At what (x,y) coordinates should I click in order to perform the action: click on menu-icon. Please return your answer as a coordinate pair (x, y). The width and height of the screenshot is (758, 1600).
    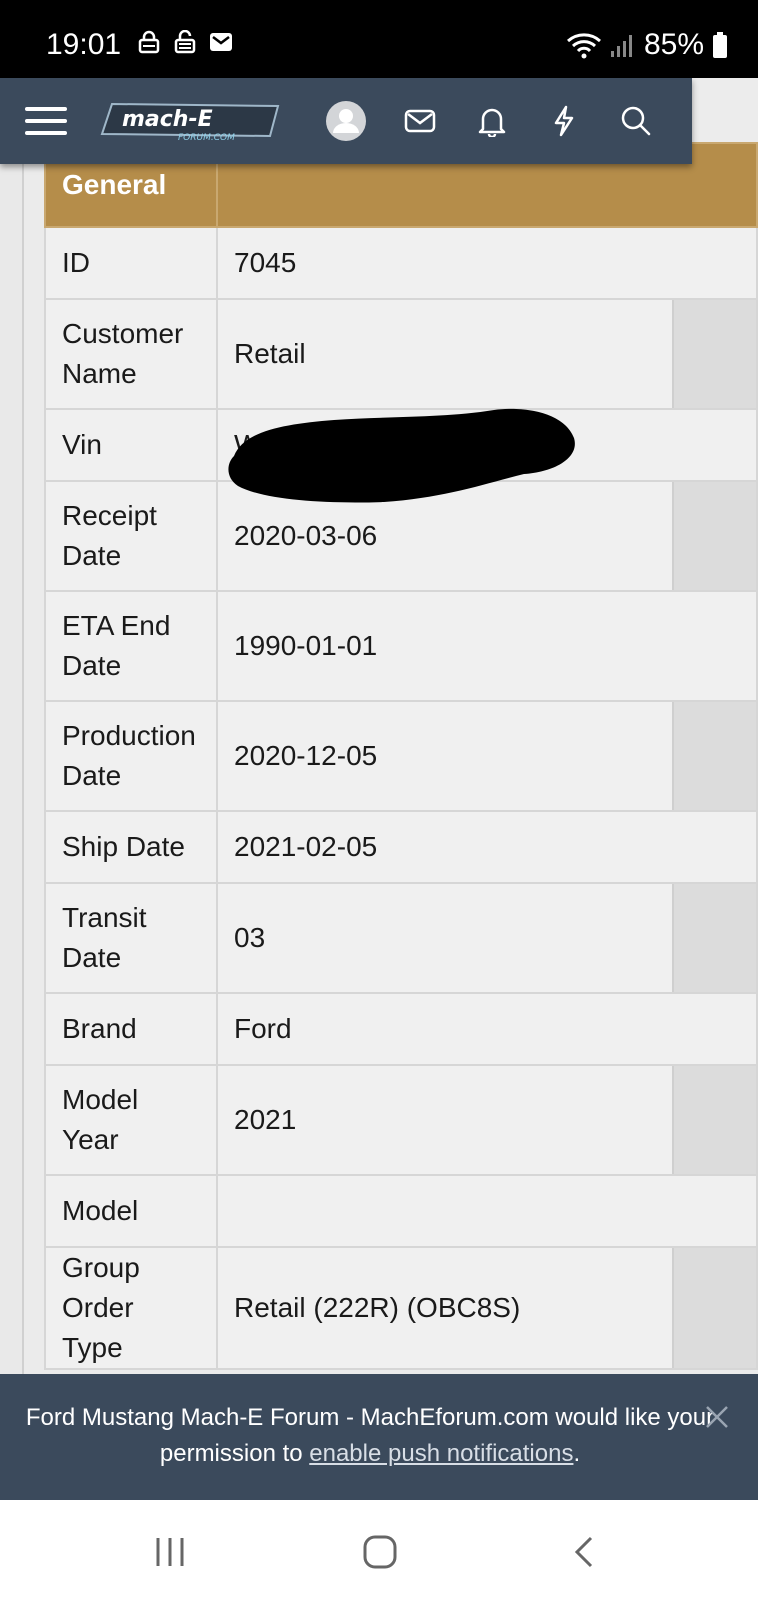
    Looking at the image, I should click on (46, 121).